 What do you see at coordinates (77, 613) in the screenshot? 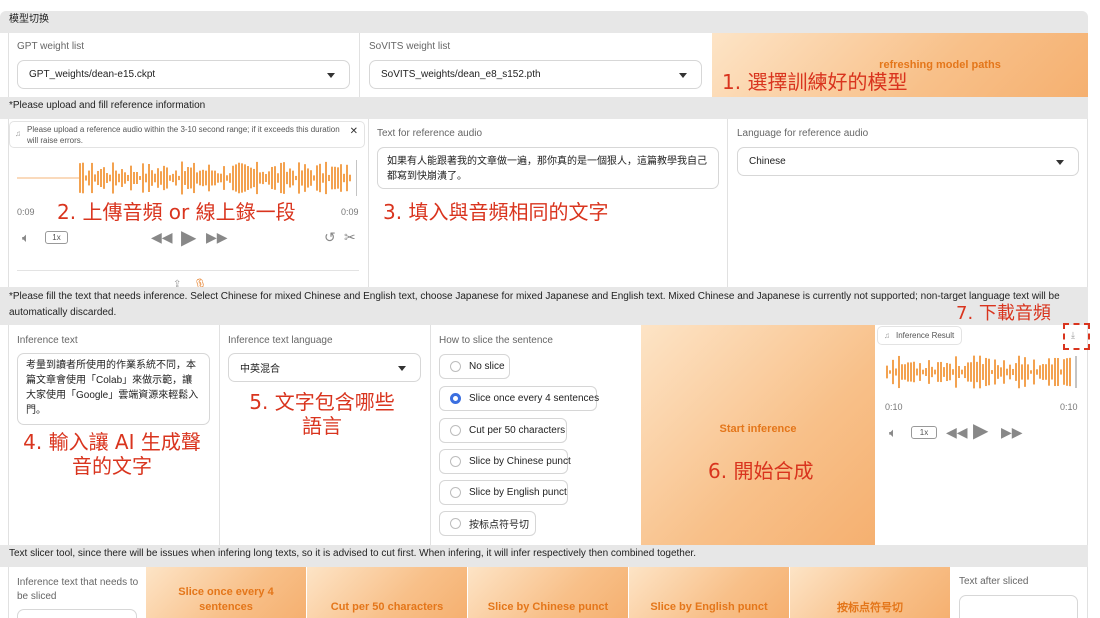
I see `slicer-input-field` at bounding box center [77, 613].